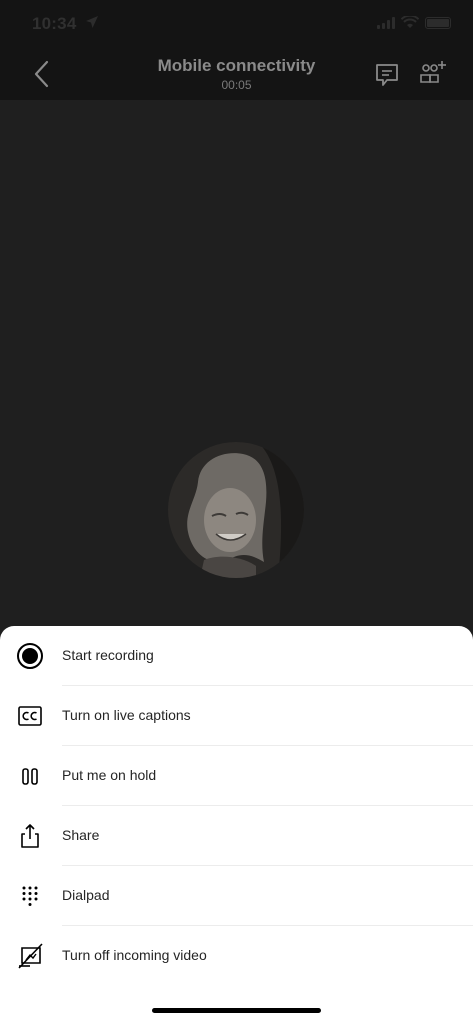 This screenshot has width=473, height=1023. Describe the element at coordinates (410, 22) in the screenshot. I see `wifi-icon` at that location.